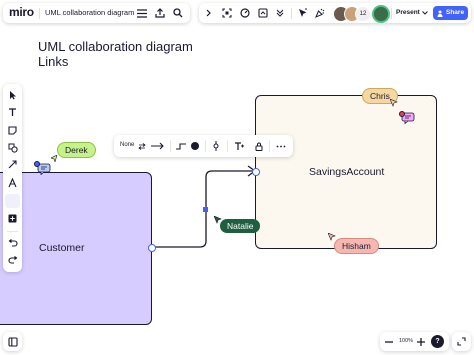 The image size is (474, 355). Describe the element at coordinates (127, 145) in the screenshot. I see `line-start-label: None` at that location.